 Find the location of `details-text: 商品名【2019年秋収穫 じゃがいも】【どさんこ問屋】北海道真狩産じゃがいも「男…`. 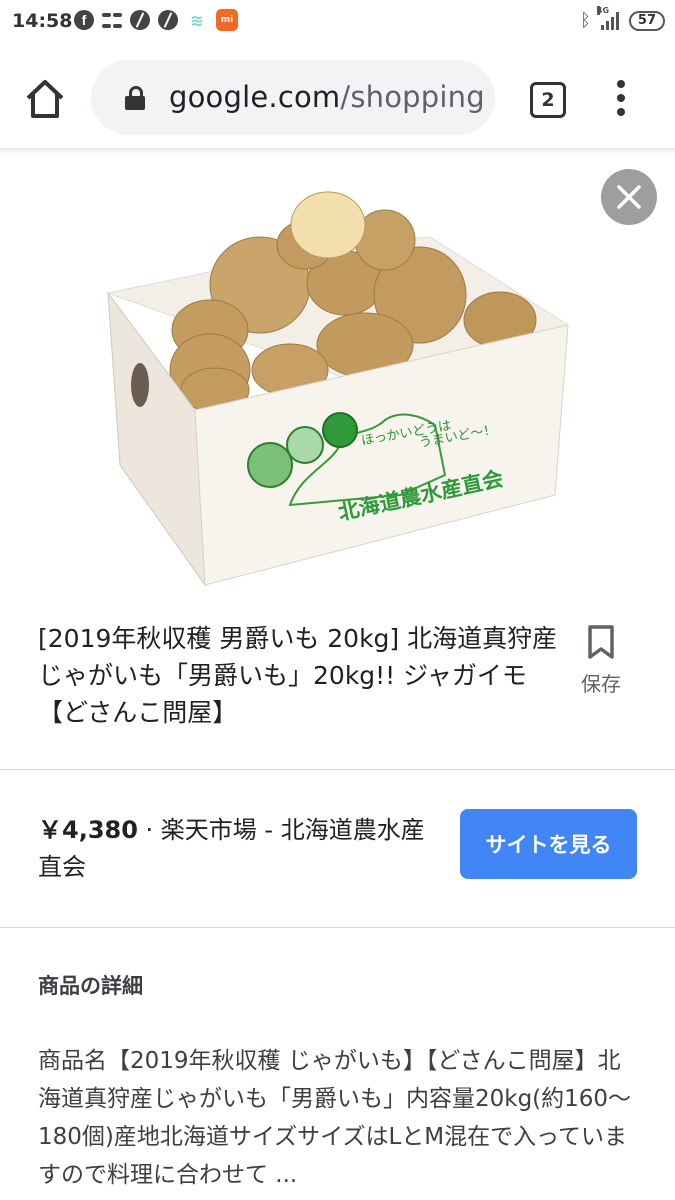

details-text: 商品名【2019年秋収穫 じゃがいも】【どさんこ問屋】北海道真狩産じゃがいも「男… is located at coordinates (338, 1118).